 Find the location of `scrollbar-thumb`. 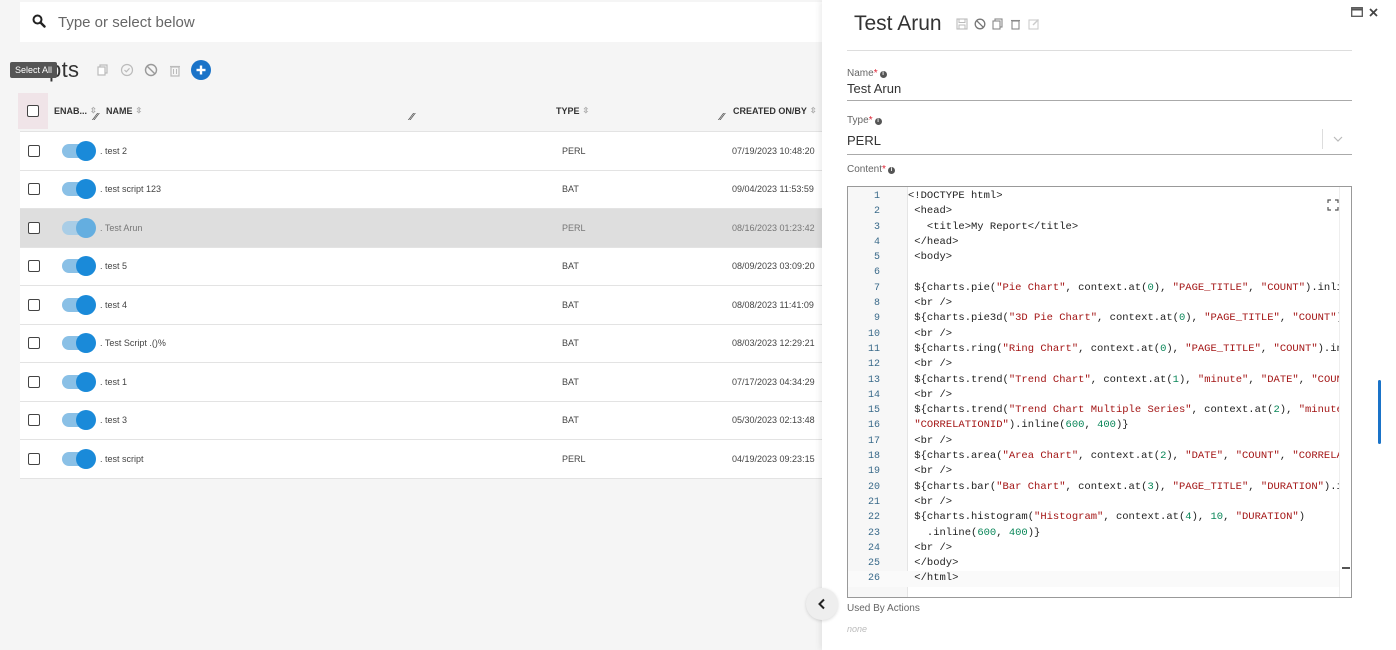

scrollbar-thumb is located at coordinates (1346, 568).